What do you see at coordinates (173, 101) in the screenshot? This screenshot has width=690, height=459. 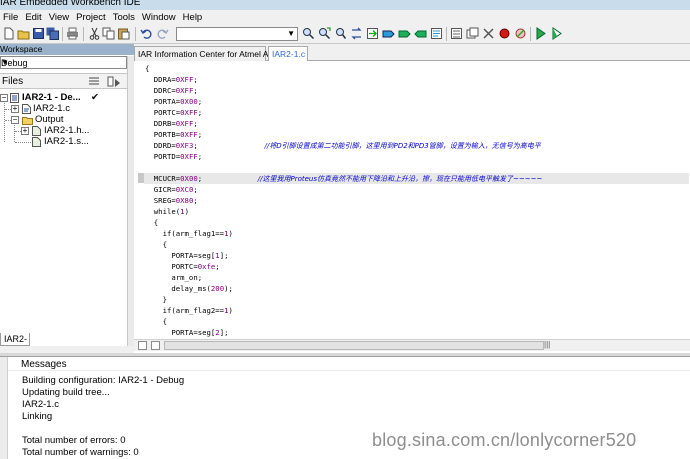 I see `code-line: PORTA=0X00;` at bounding box center [173, 101].